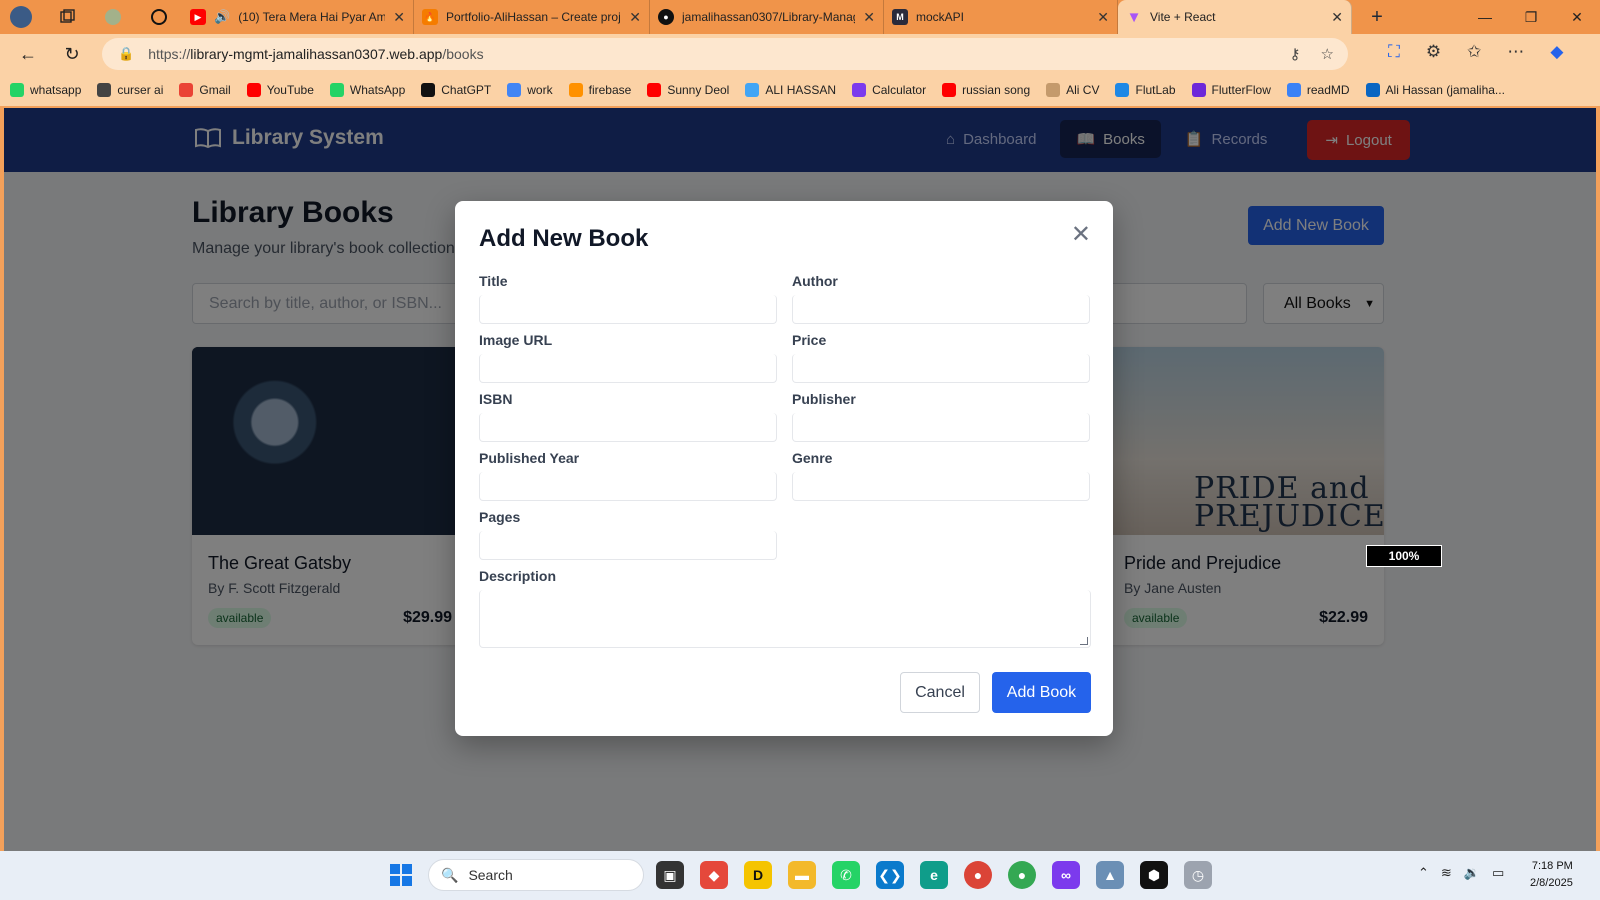 The image size is (1600, 900). Describe the element at coordinates (1433, 52) in the screenshot. I see `extensions-icon: ⚙` at that location.